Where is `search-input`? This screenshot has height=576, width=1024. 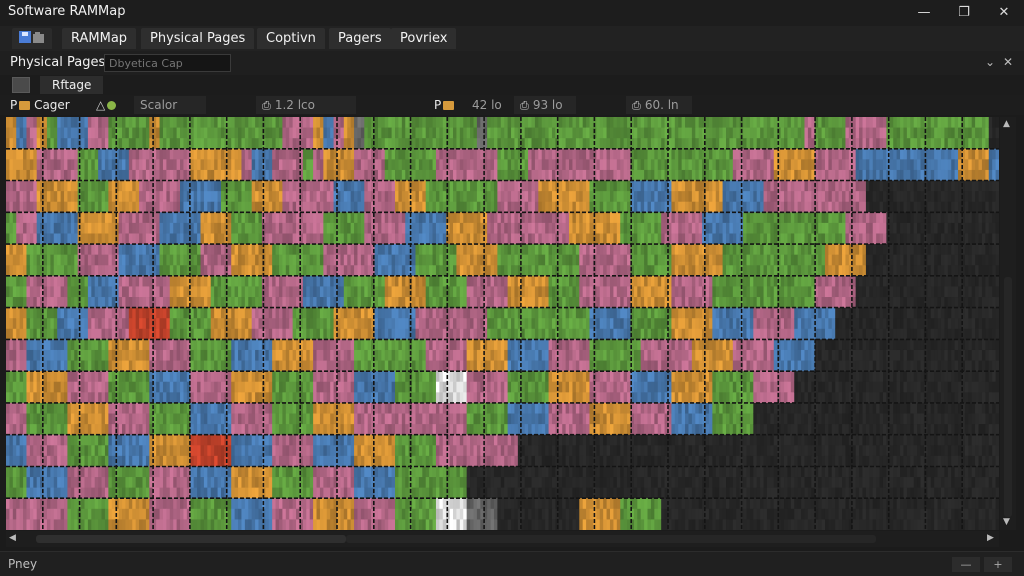 search-input is located at coordinates (167, 63).